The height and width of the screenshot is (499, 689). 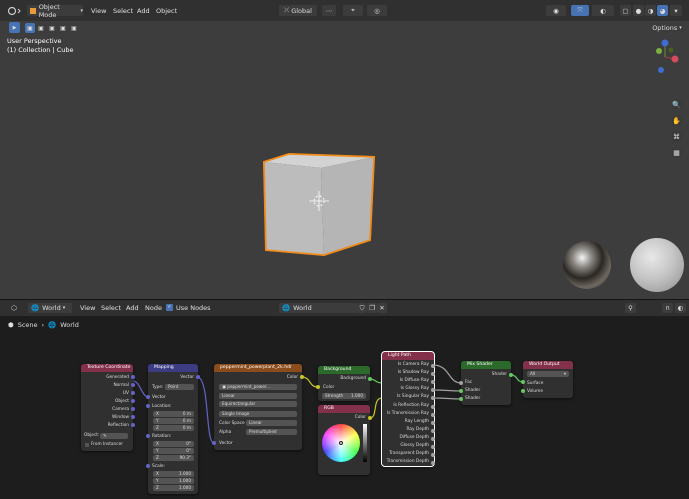 What do you see at coordinates (114, 436) in the screenshot?
I see `object-picker: ✎` at bounding box center [114, 436].